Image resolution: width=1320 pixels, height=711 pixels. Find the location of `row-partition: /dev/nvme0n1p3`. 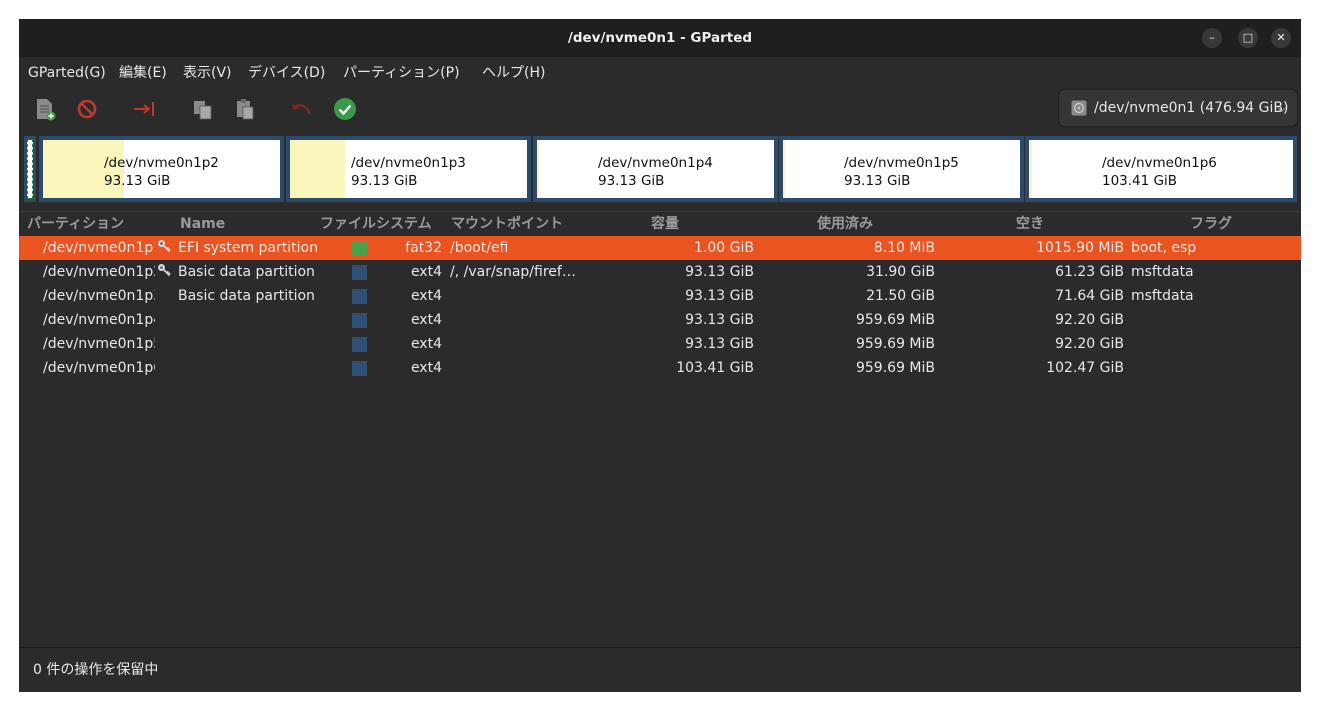

row-partition: /dev/nvme0n1p3 is located at coordinates (99, 296).